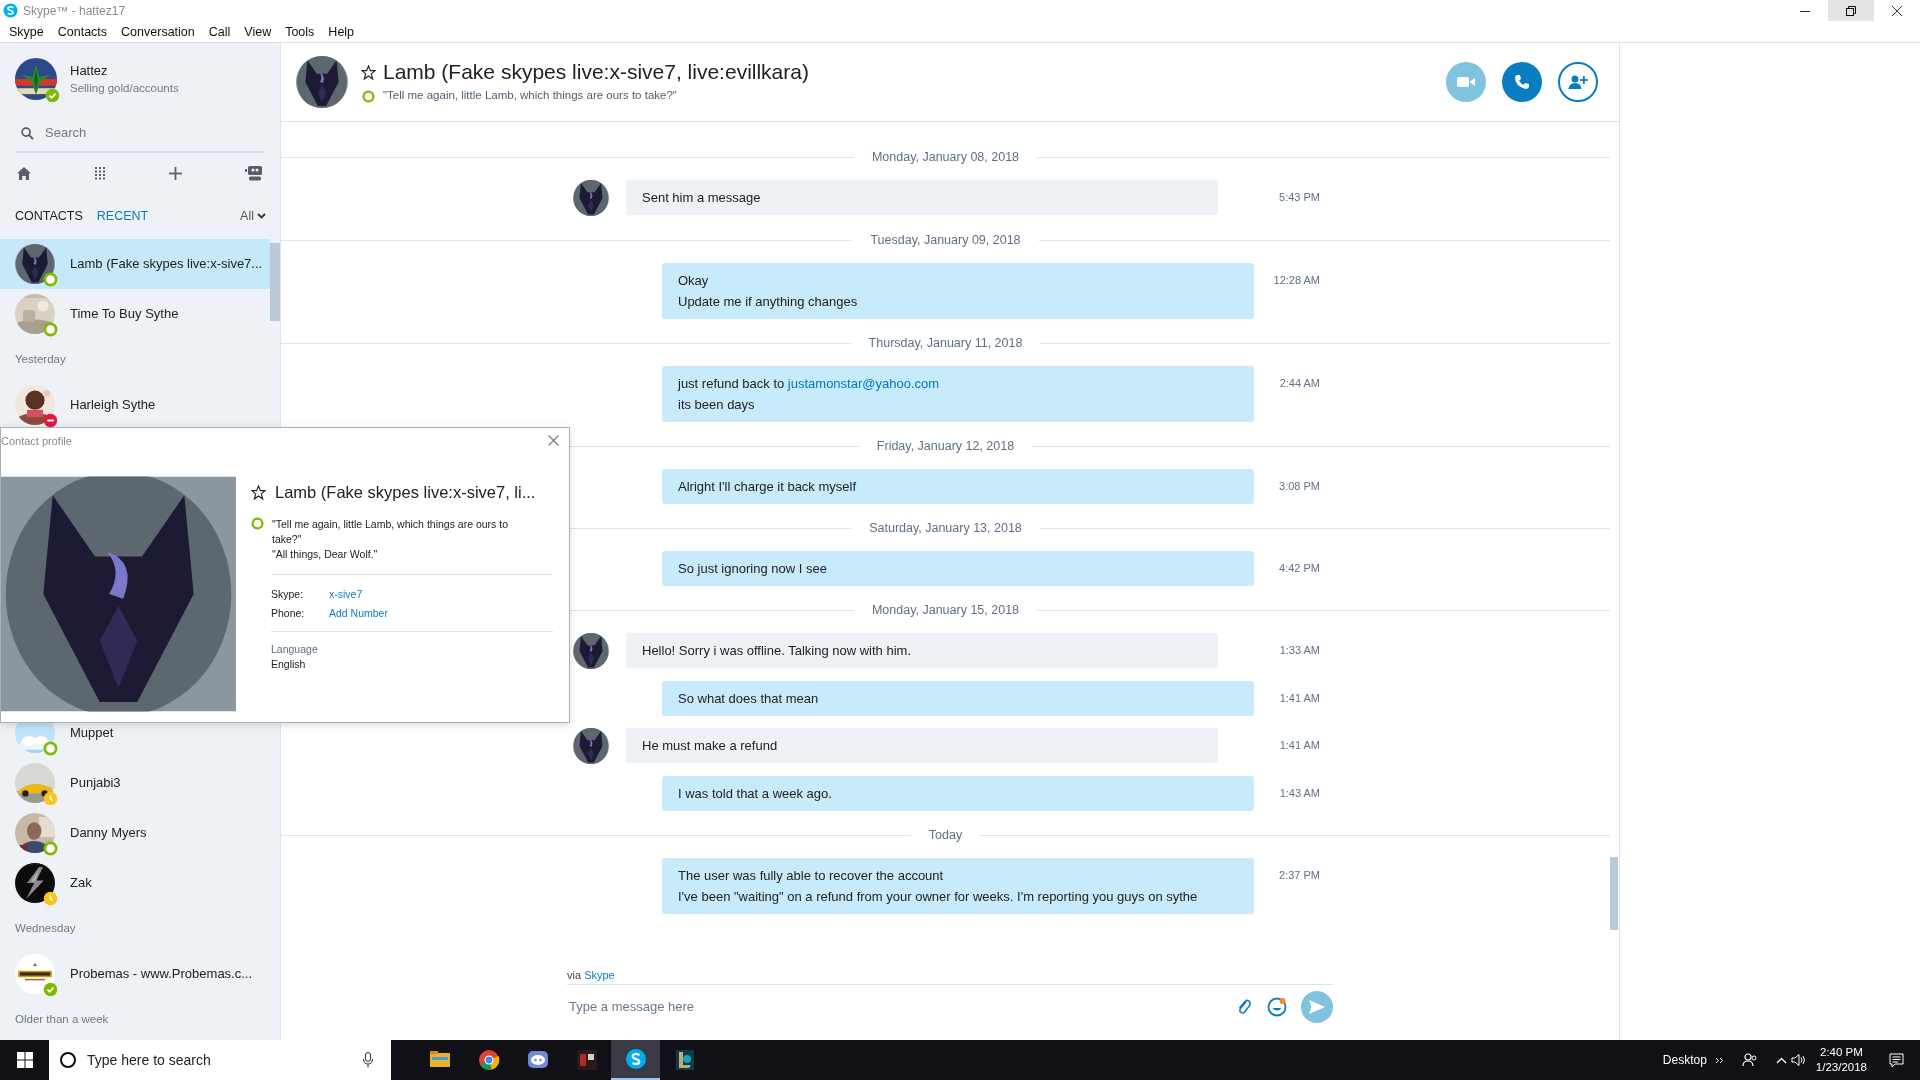 This screenshot has width=1920, height=1080. I want to click on menu-item: Contacts, so click(82, 31).